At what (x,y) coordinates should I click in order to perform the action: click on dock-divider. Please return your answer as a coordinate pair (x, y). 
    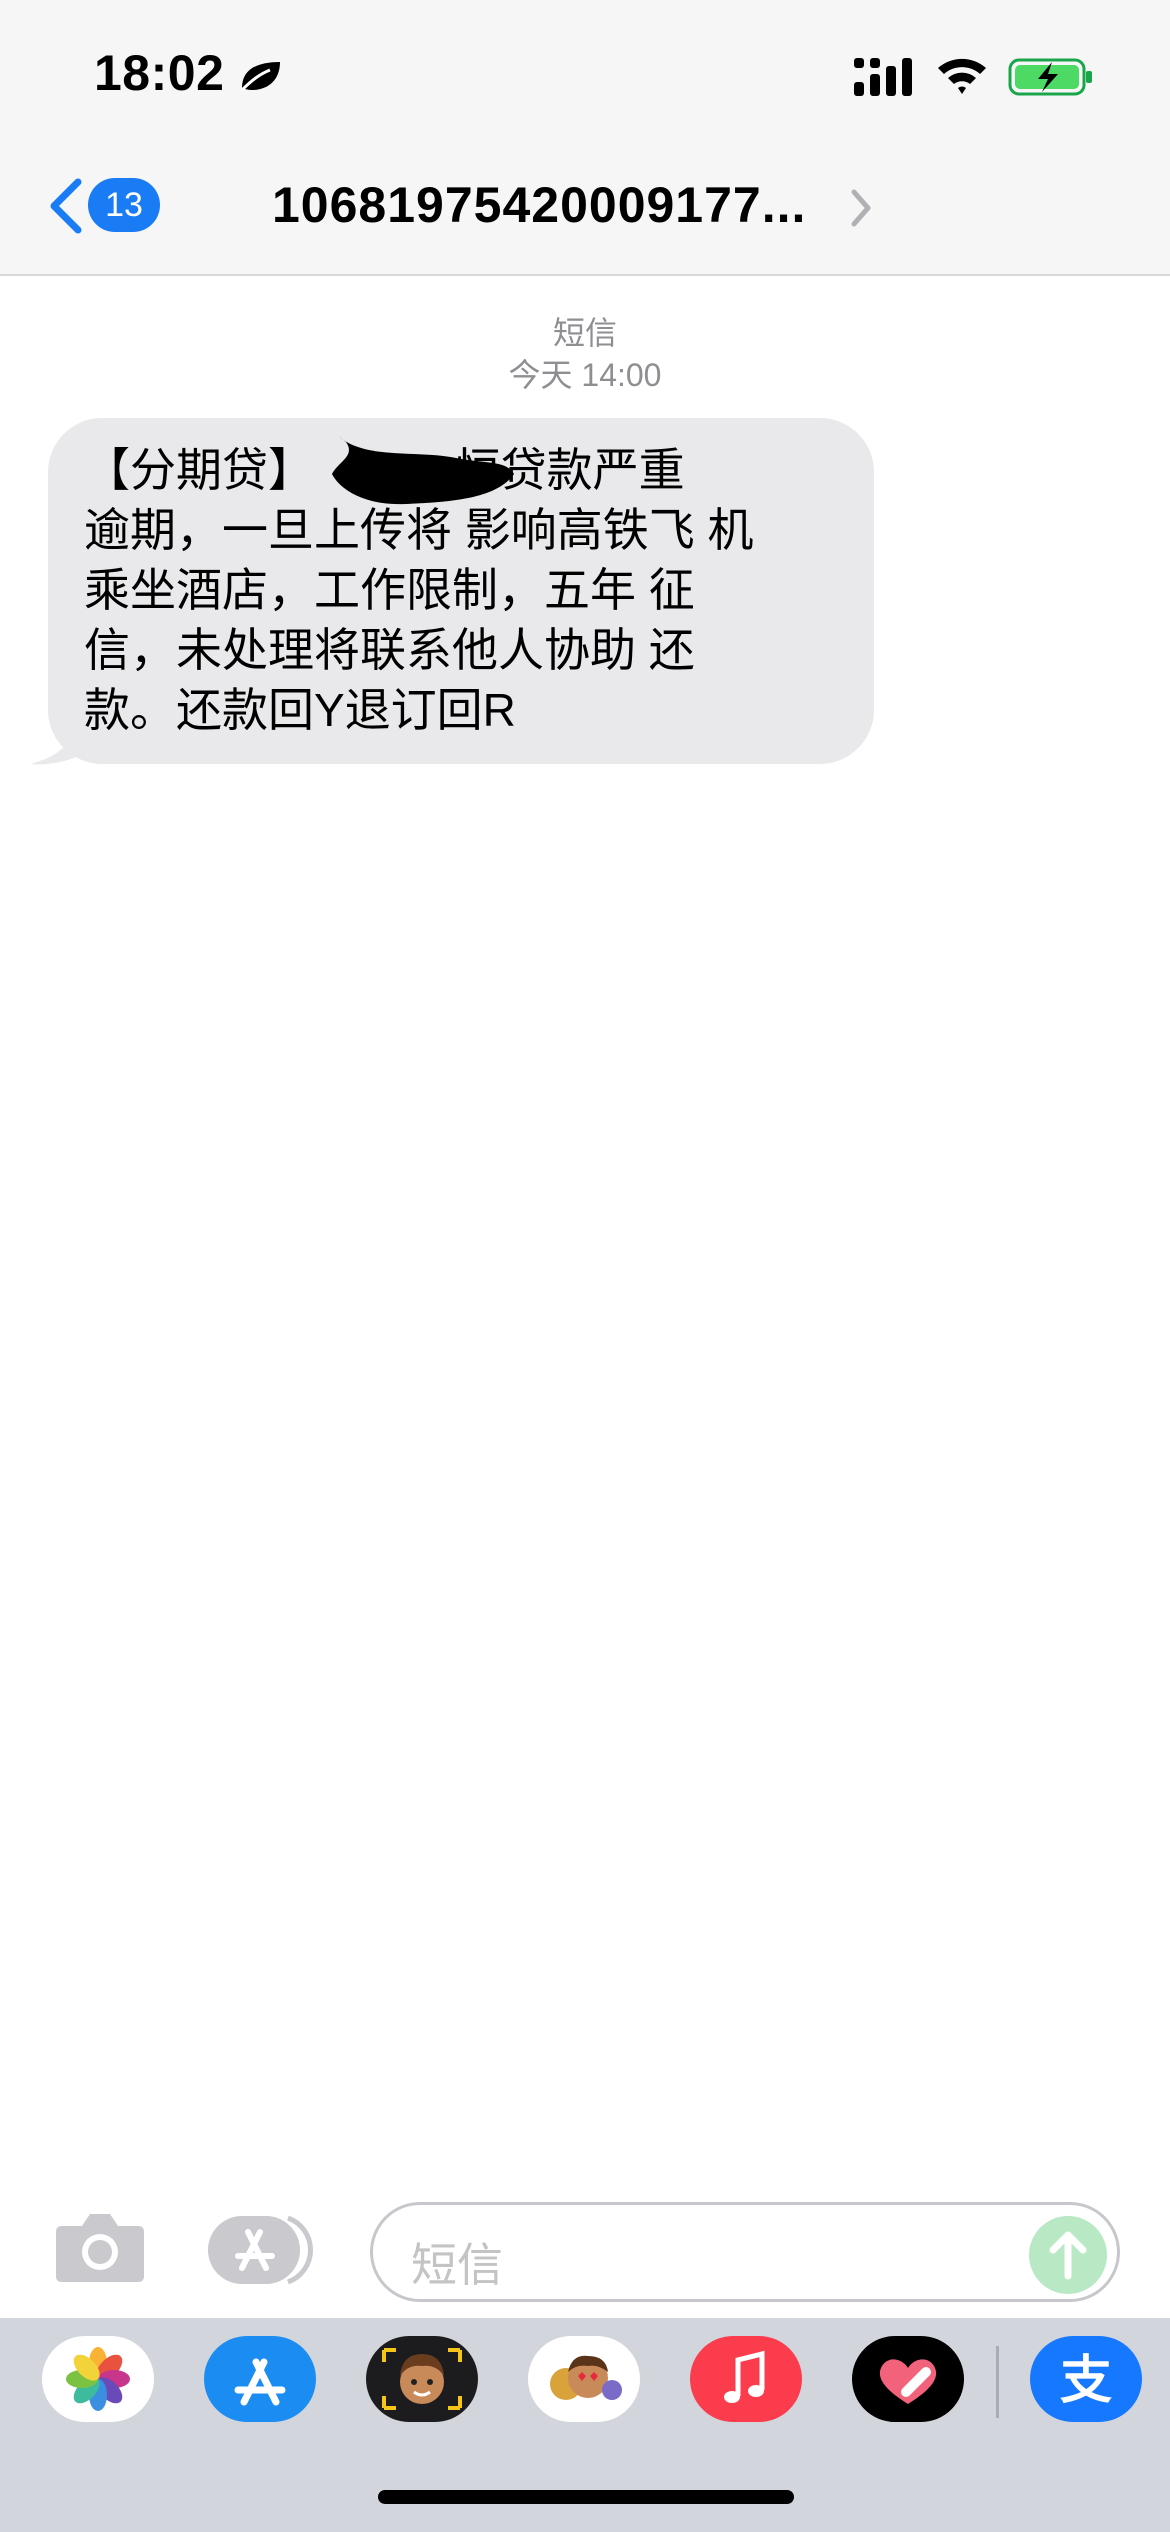
    Looking at the image, I should click on (997, 2382).